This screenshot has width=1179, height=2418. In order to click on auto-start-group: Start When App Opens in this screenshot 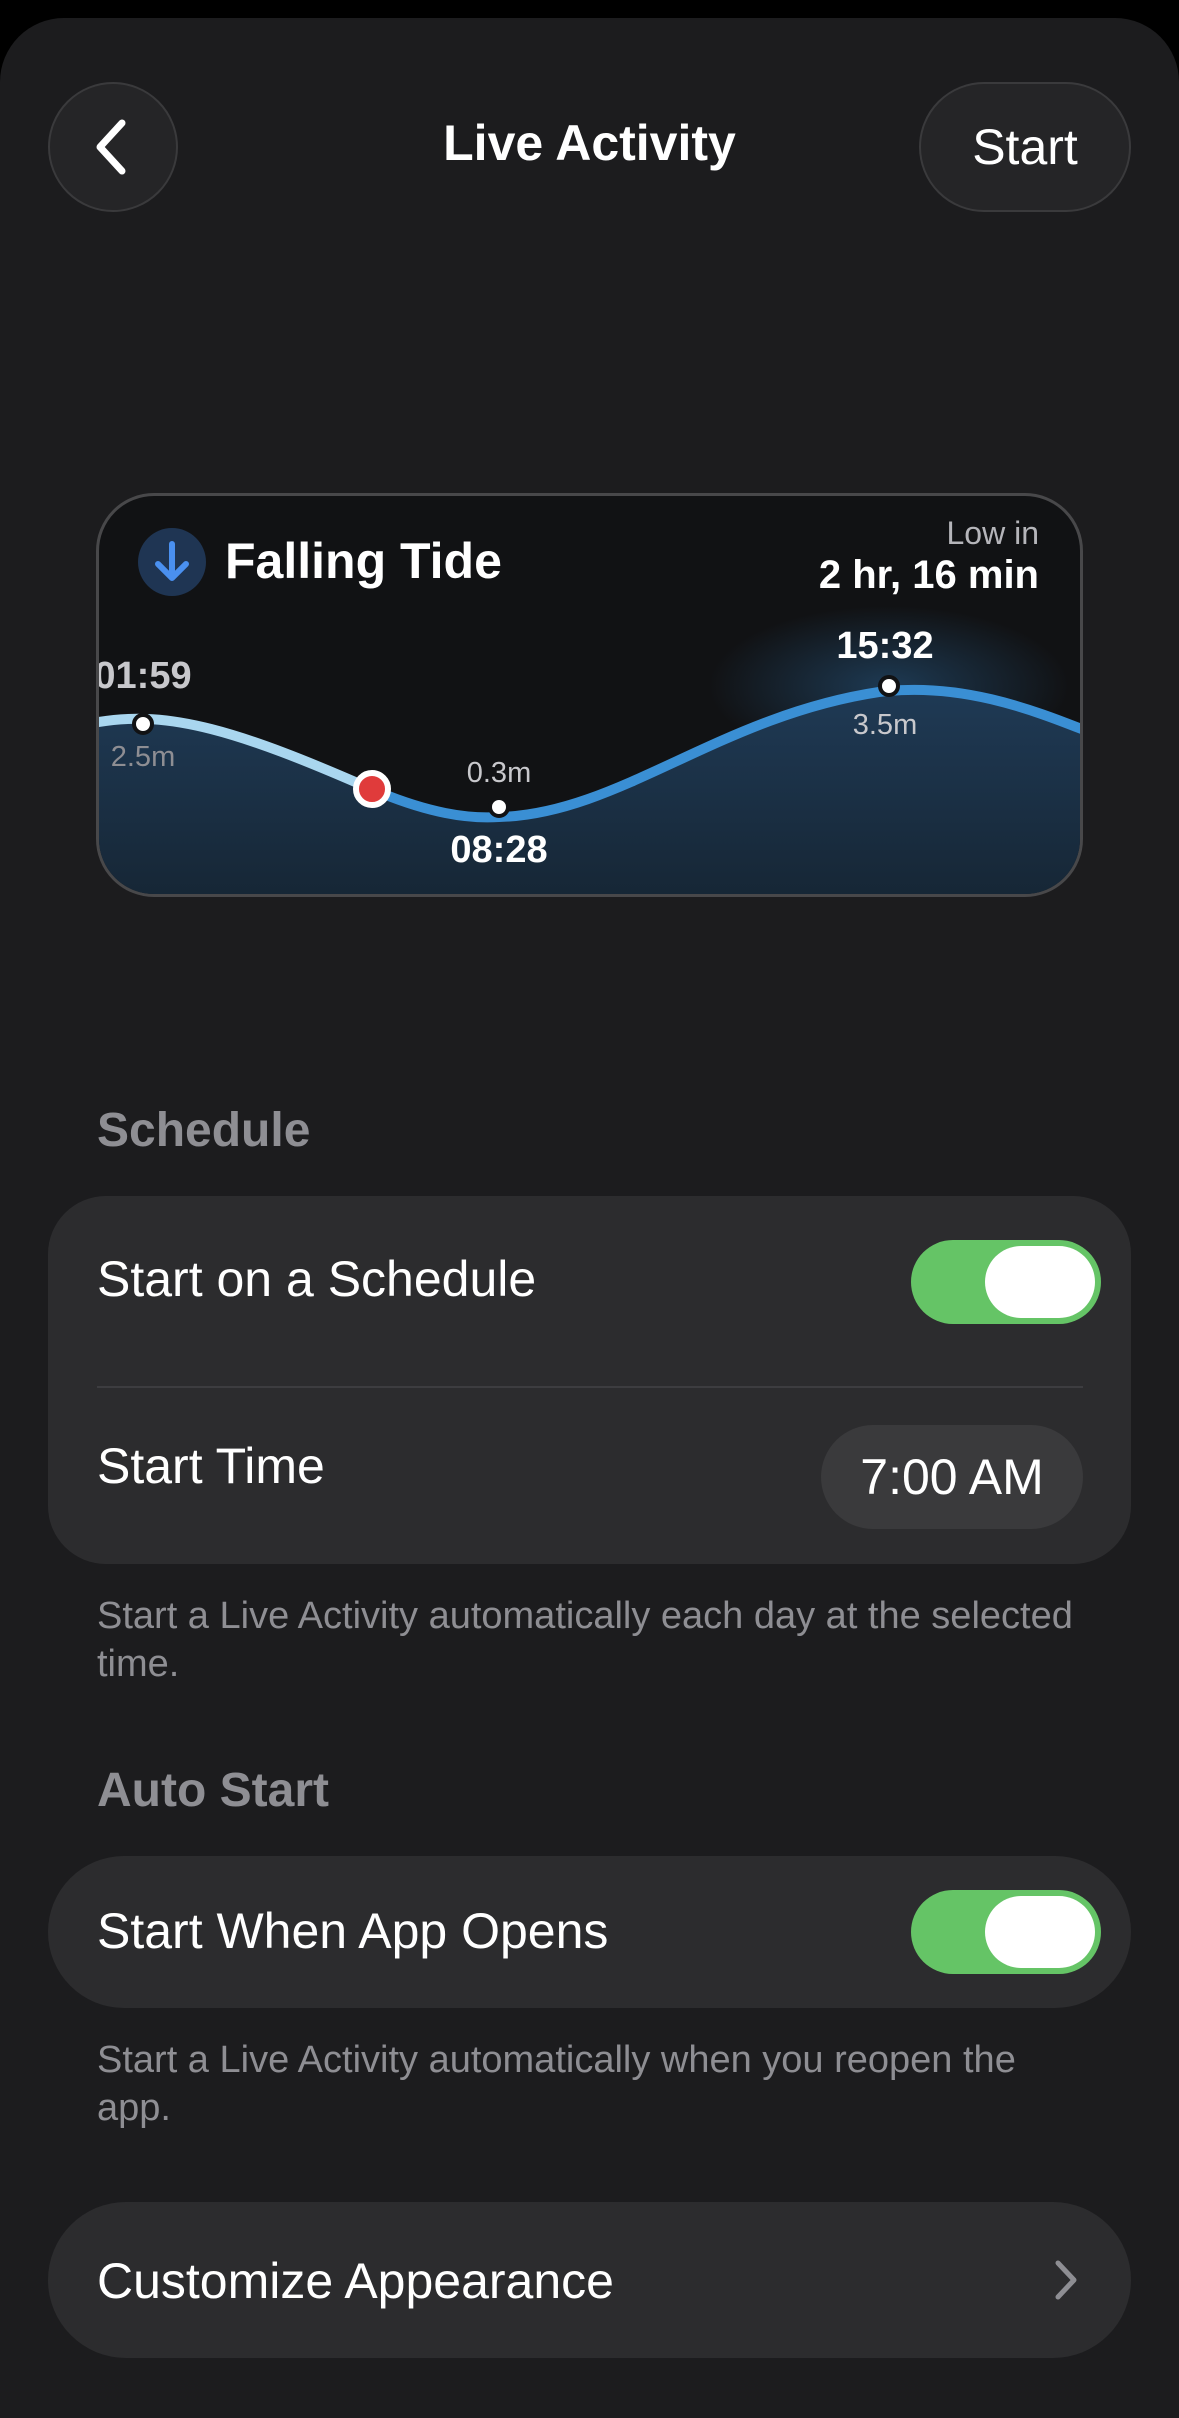, I will do `click(589, 1932)`.